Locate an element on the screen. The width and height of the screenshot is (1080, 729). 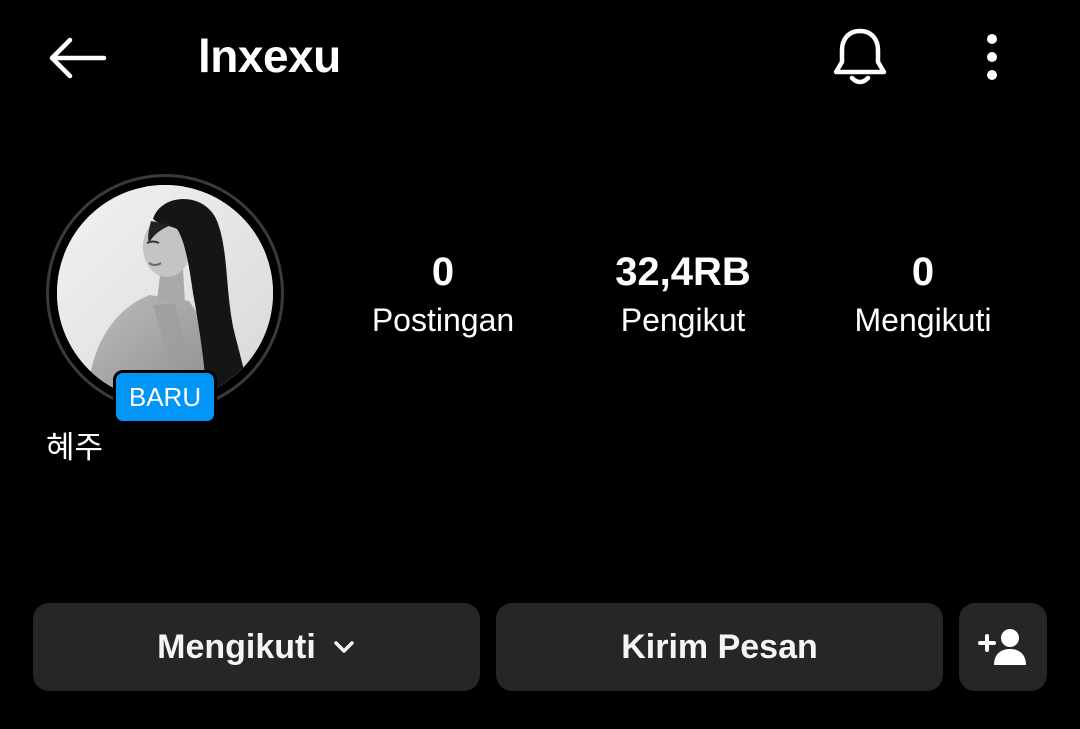
following-dropdown-button: Mengikuti is located at coordinates (256, 647).